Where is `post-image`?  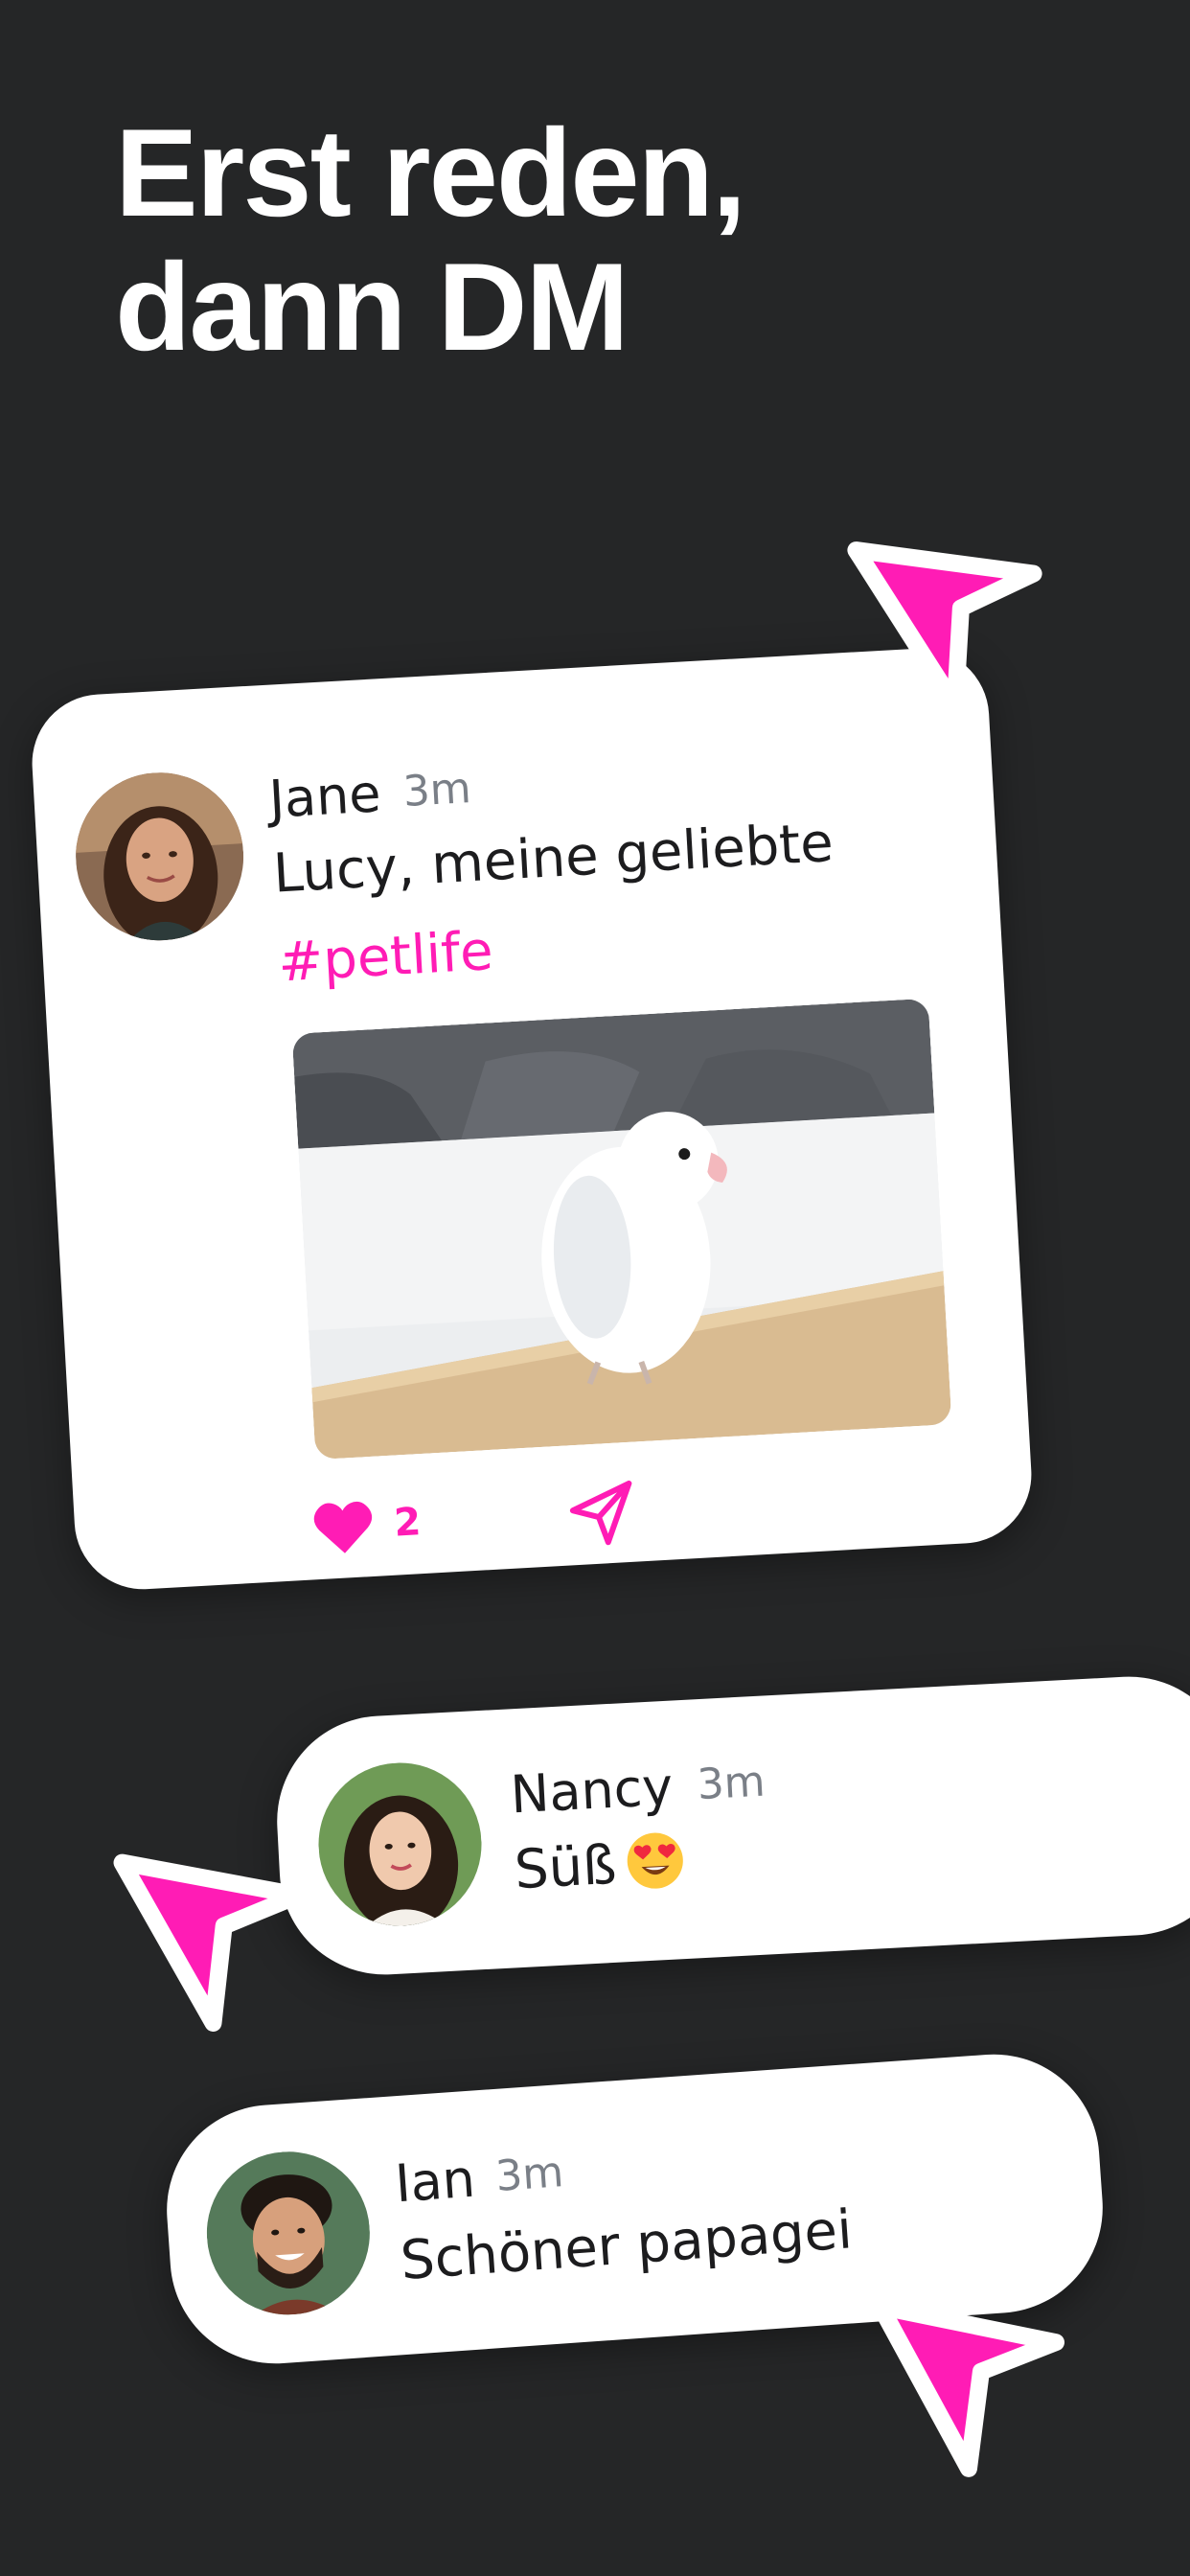
post-image is located at coordinates (622, 1229).